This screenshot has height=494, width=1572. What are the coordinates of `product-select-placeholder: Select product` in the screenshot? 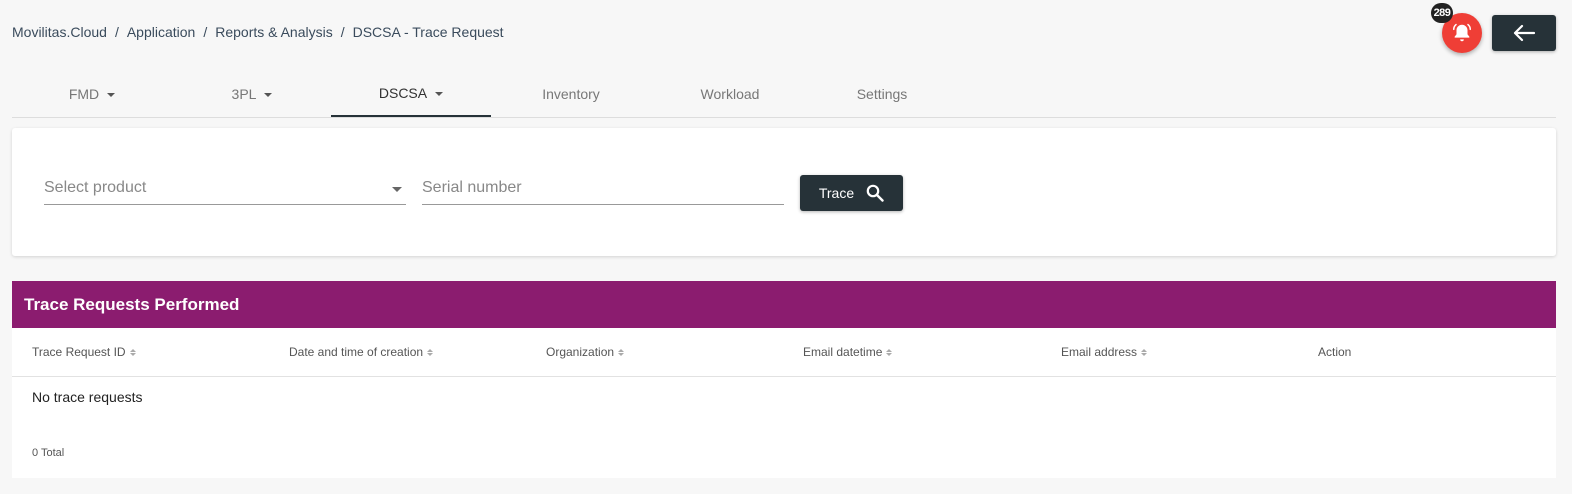 It's located at (95, 187).